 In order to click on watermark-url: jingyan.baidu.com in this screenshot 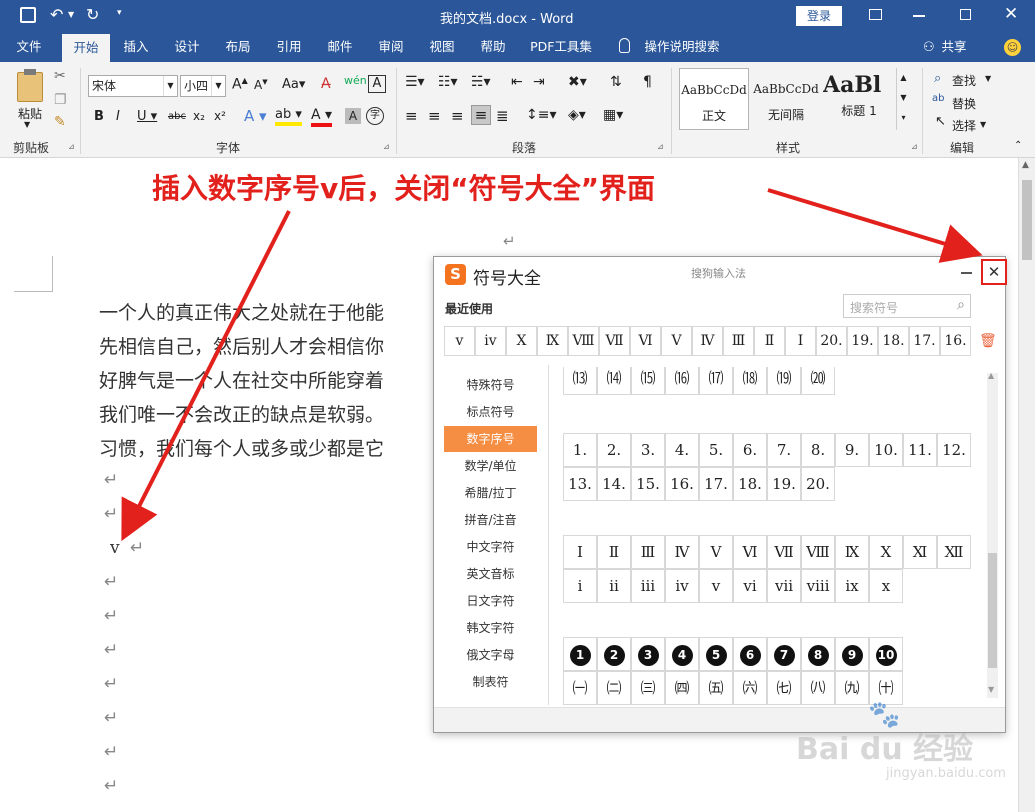, I will do `click(946, 773)`.